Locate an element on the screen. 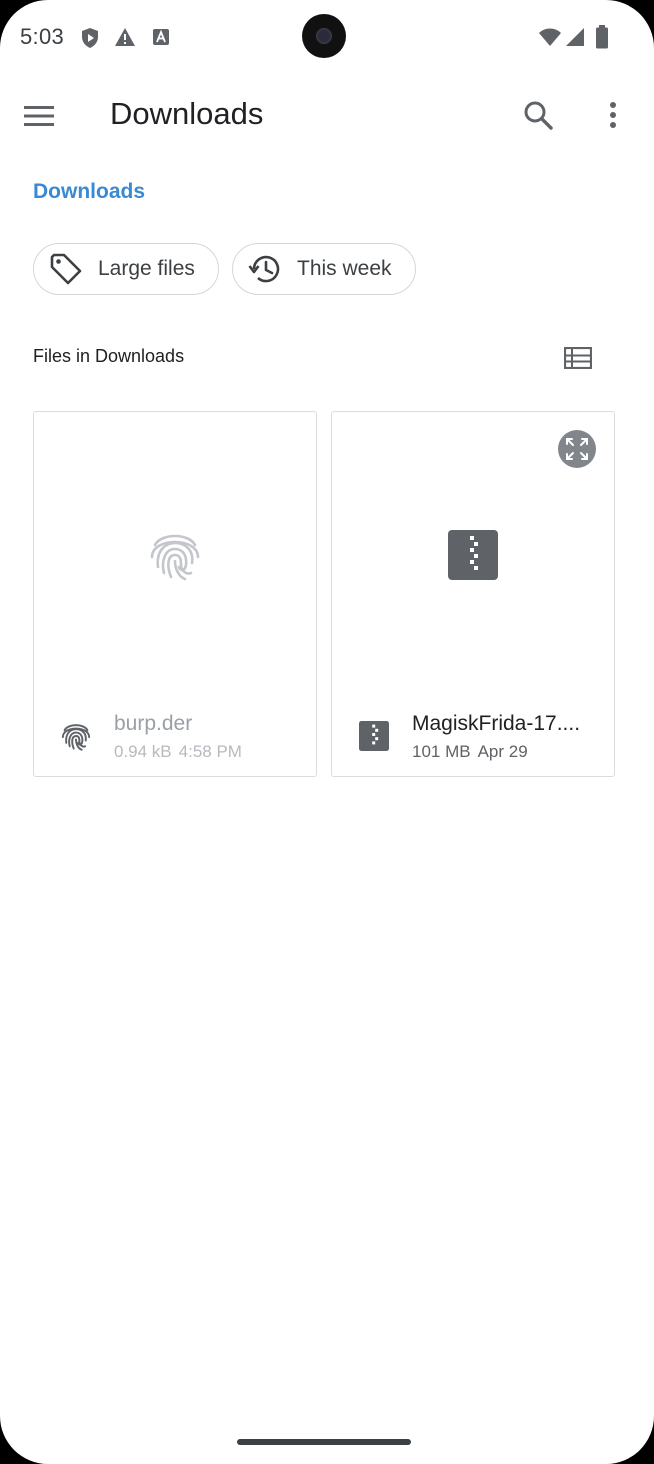 This screenshot has width=654, height=1464. more-vert-icon is located at coordinates (613, 115).